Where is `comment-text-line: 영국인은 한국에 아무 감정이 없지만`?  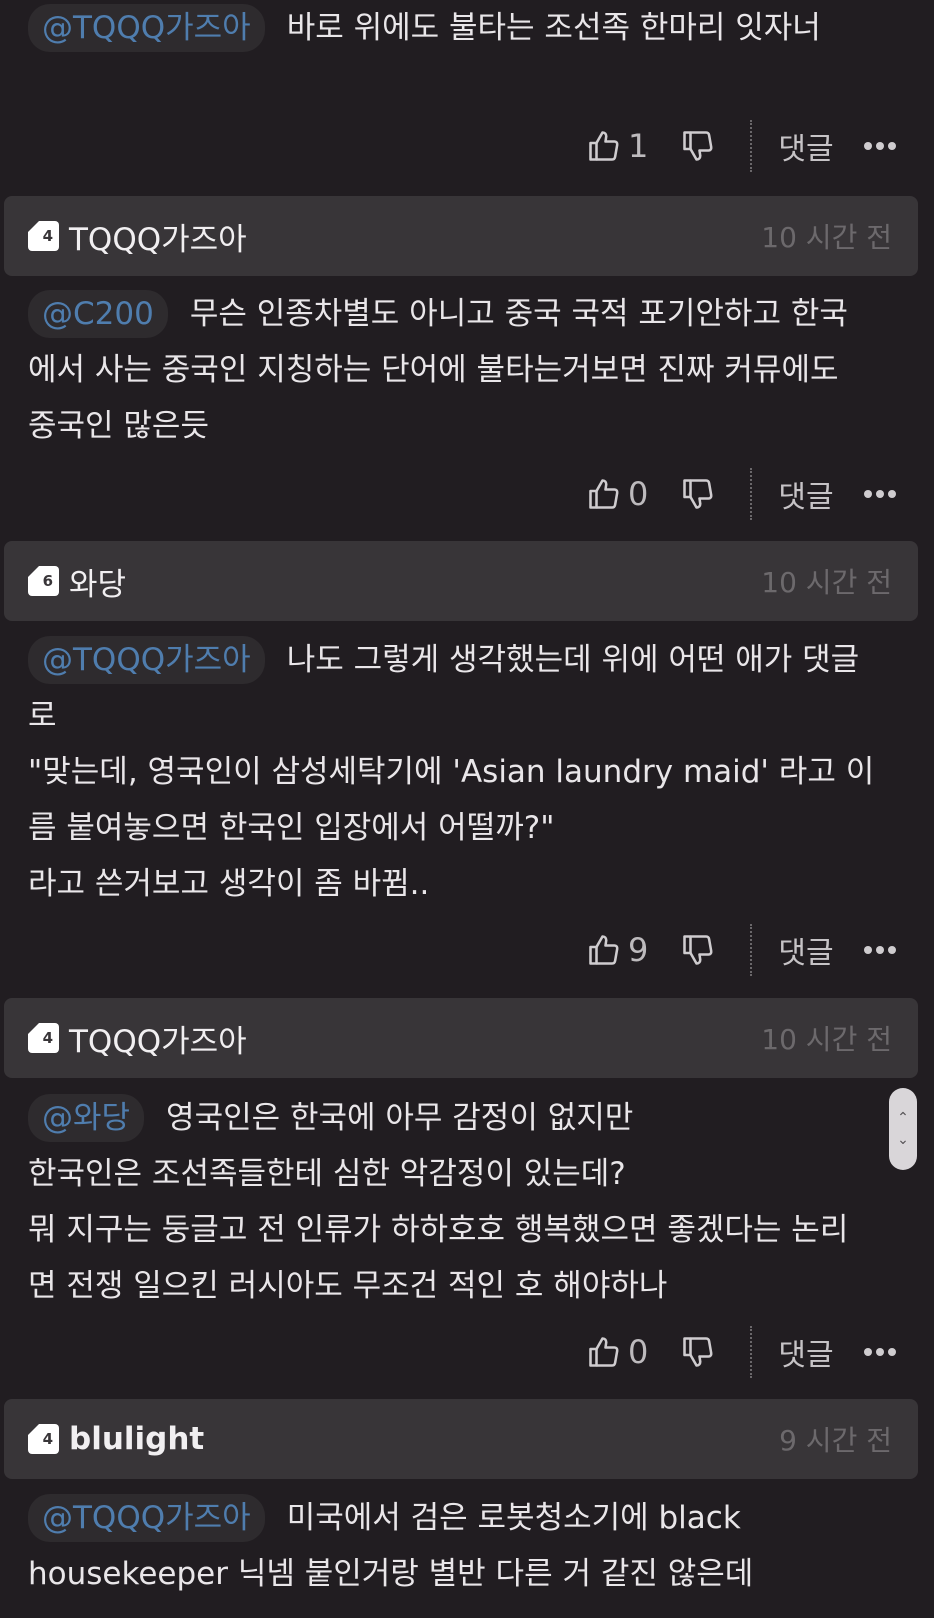
comment-text-line: 영국인은 한국에 아무 감정이 없지만 is located at coordinates (400, 1118).